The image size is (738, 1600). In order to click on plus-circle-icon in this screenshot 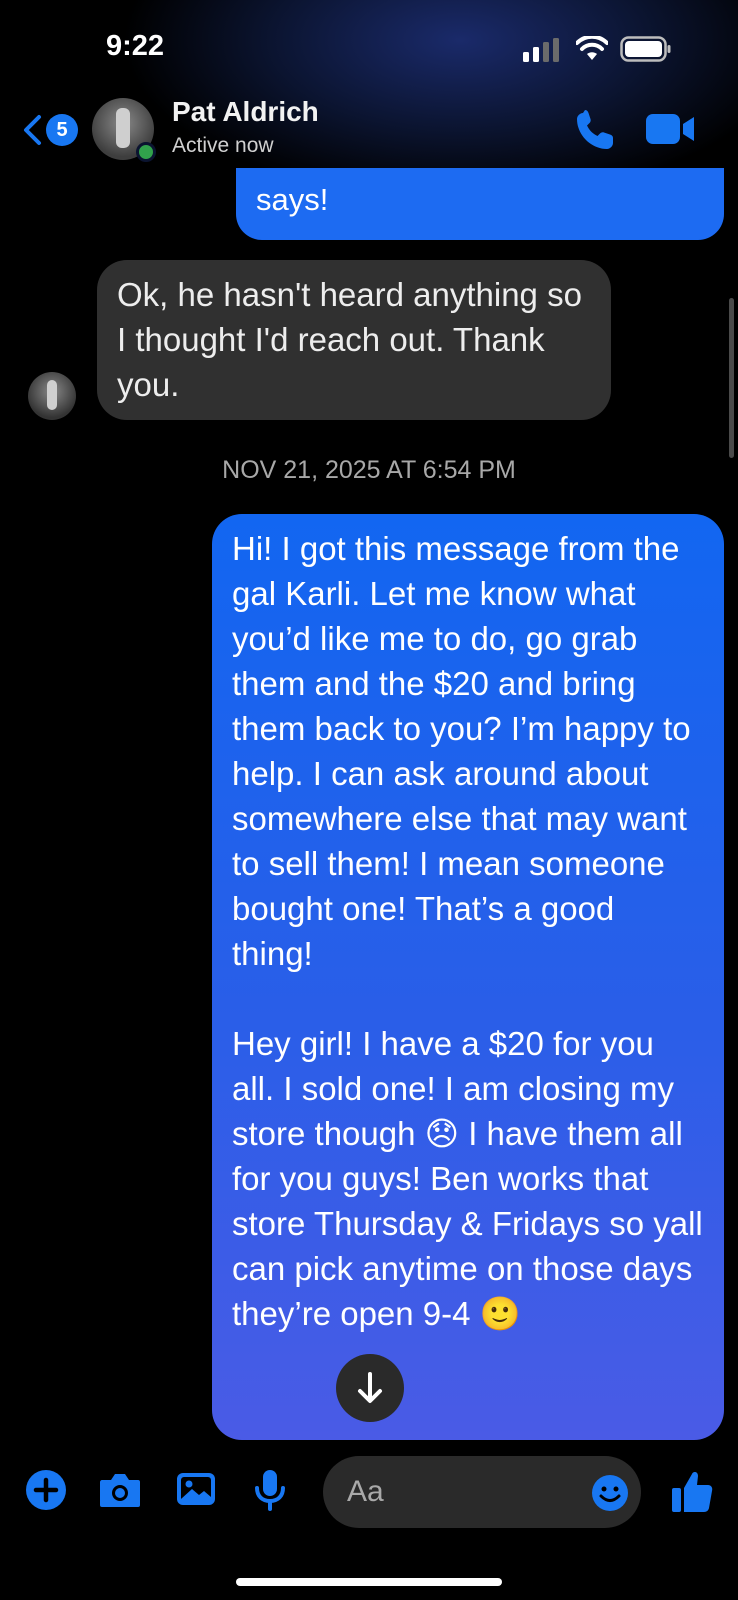, I will do `click(46, 1490)`.